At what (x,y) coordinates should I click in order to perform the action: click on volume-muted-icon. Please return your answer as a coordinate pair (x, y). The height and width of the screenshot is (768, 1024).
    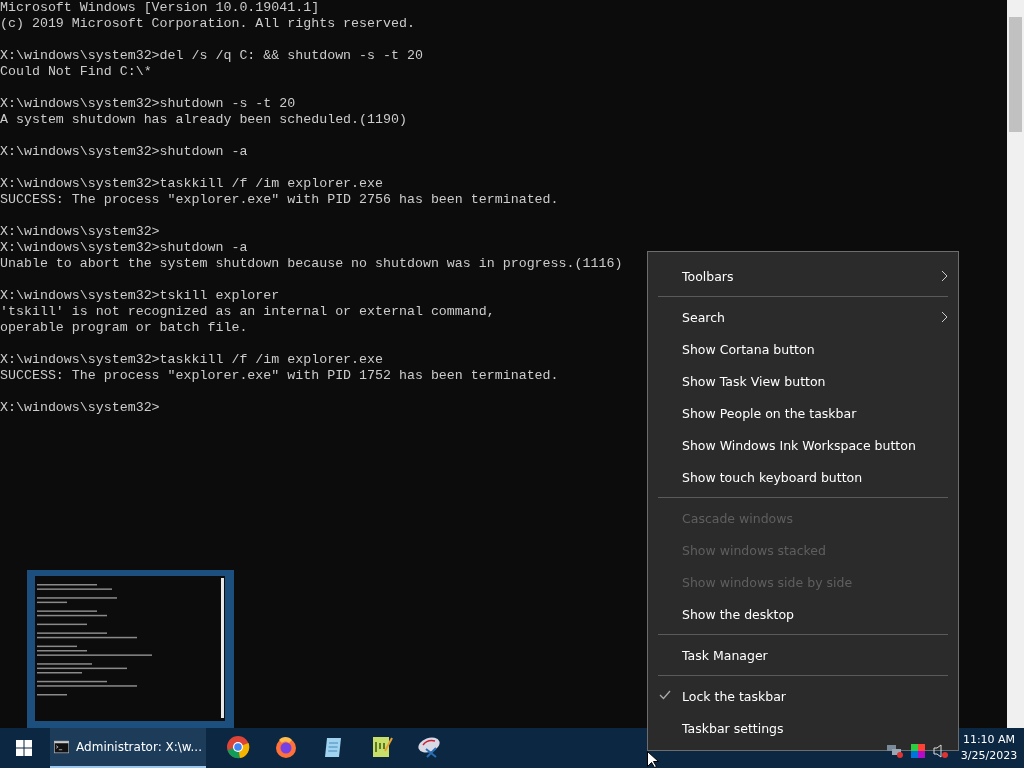
    Looking at the image, I should click on (941, 751).